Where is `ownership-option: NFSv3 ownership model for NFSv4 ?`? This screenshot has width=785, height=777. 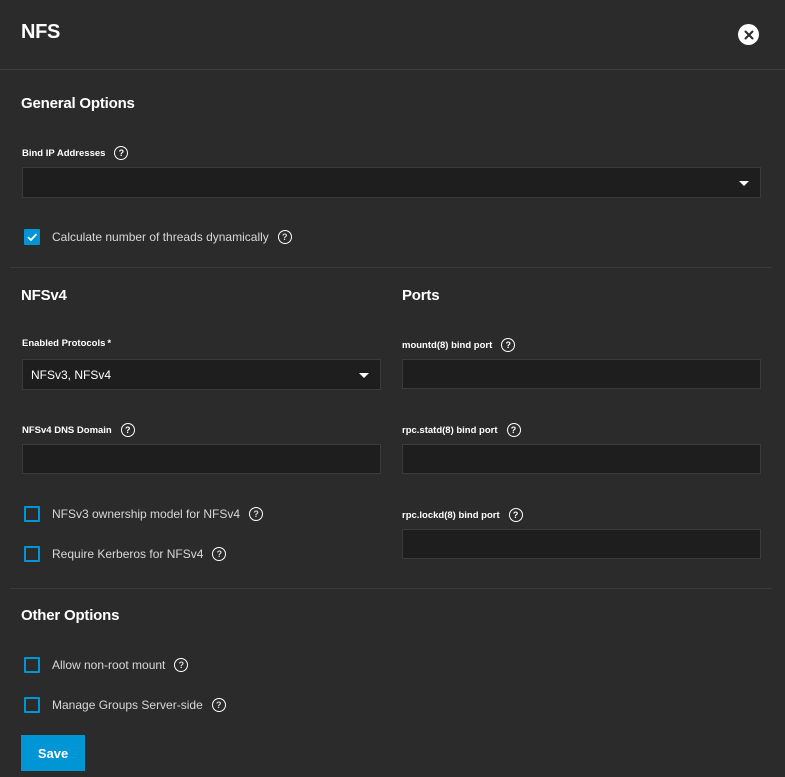 ownership-option: NFSv3 ownership model for NFSv4 ? is located at coordinates (144, 514).